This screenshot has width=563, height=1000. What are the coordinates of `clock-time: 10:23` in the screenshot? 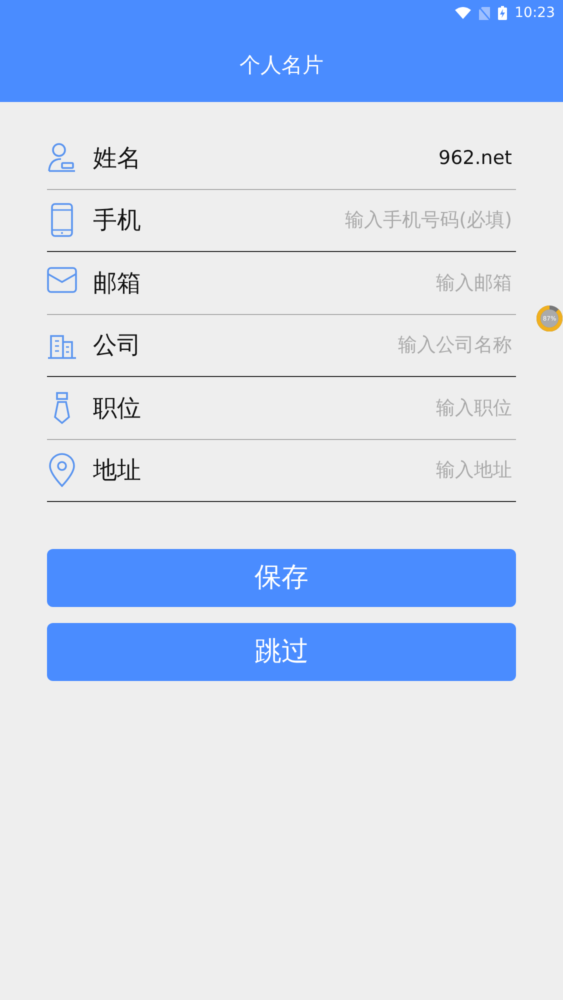 It's located at (534, 13).